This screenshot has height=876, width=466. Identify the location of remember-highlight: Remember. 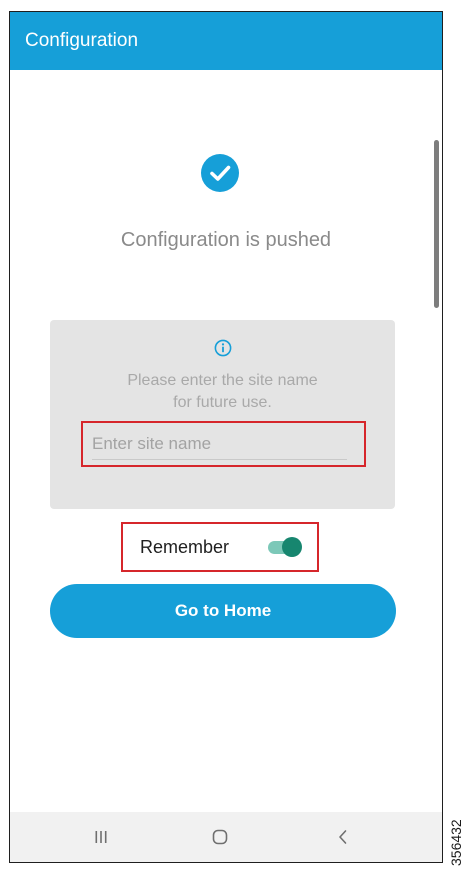
(220, 547).